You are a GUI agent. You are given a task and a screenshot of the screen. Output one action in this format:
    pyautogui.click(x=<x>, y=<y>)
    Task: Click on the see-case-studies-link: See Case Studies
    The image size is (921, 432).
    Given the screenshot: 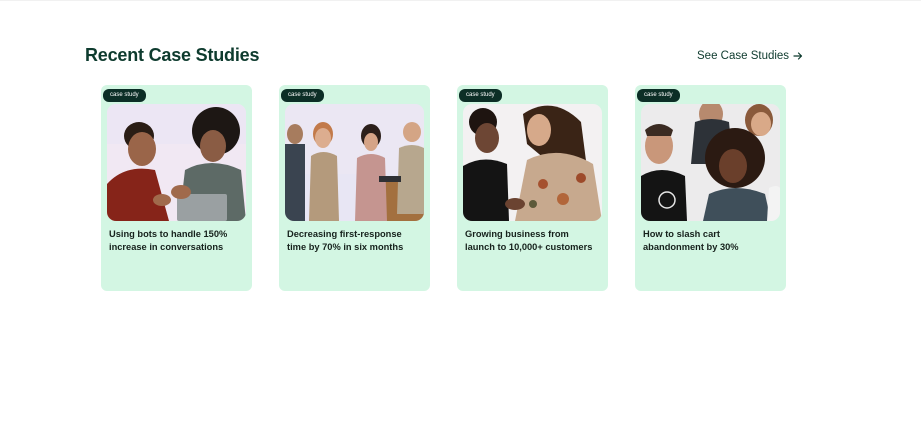 What is the action you would take?
    pyautogui.click(x=750, y=56)
    